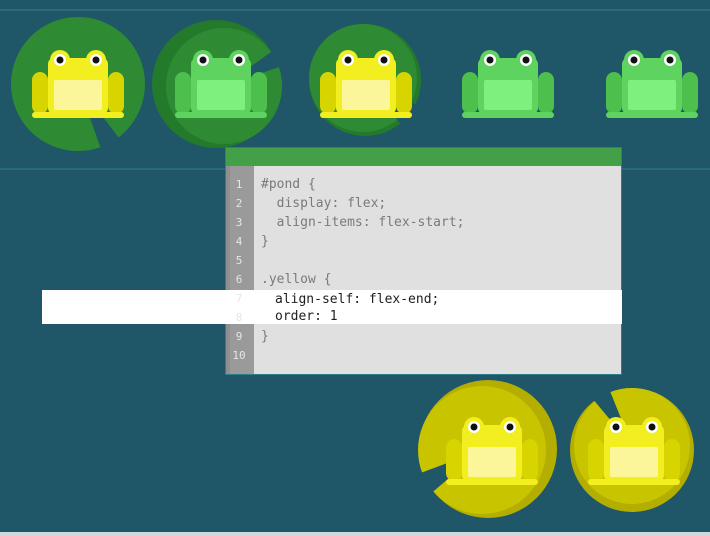 The height and width of the screenshot is (536, 710). I want to click on frog-yellow-7-icon, so click(634, 451).